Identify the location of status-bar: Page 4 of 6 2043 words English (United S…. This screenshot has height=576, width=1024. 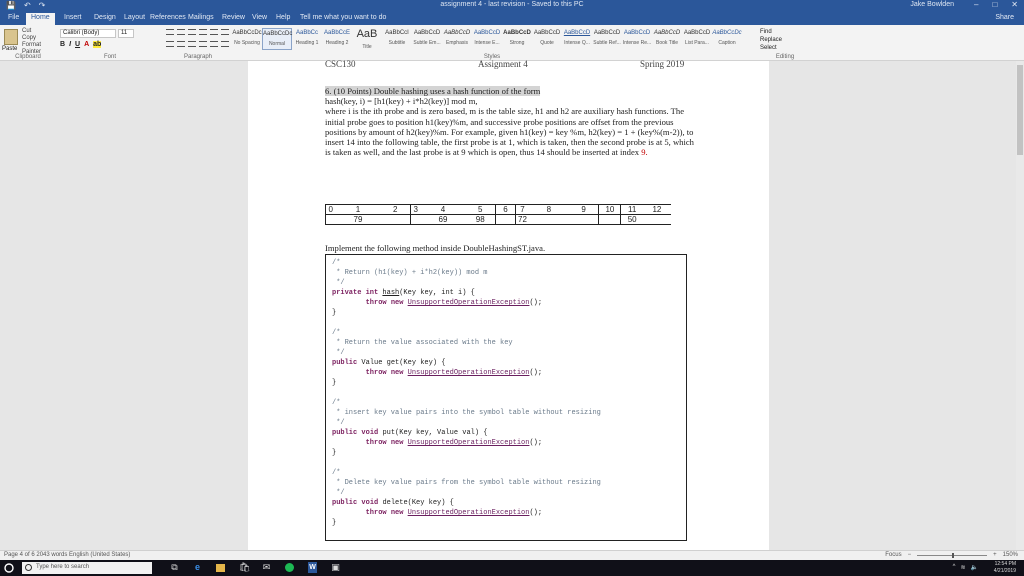
(512, 555).